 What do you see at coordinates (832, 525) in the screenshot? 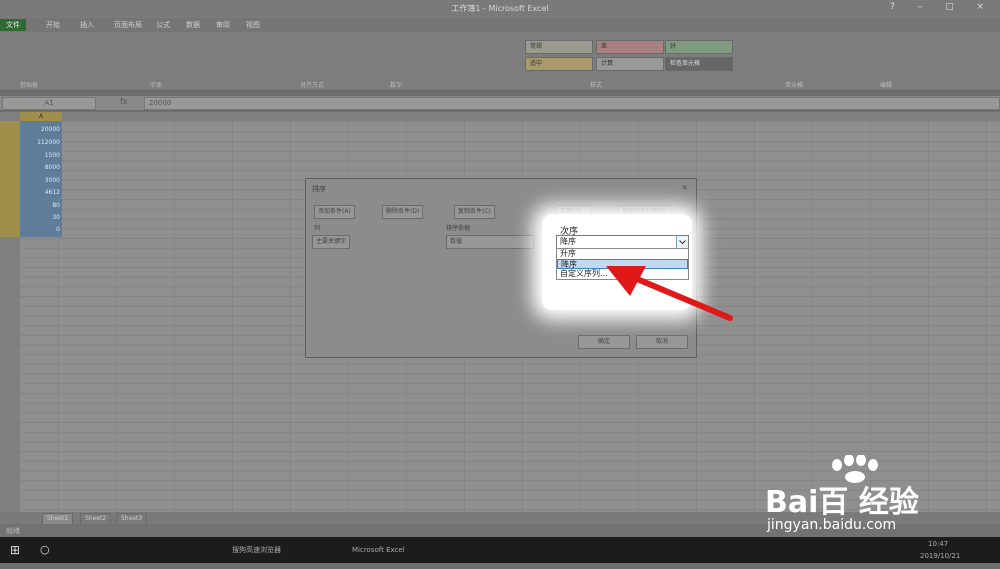
I see `baidu-url: jingyan.baidu.com` at bounding box center [832, 525].